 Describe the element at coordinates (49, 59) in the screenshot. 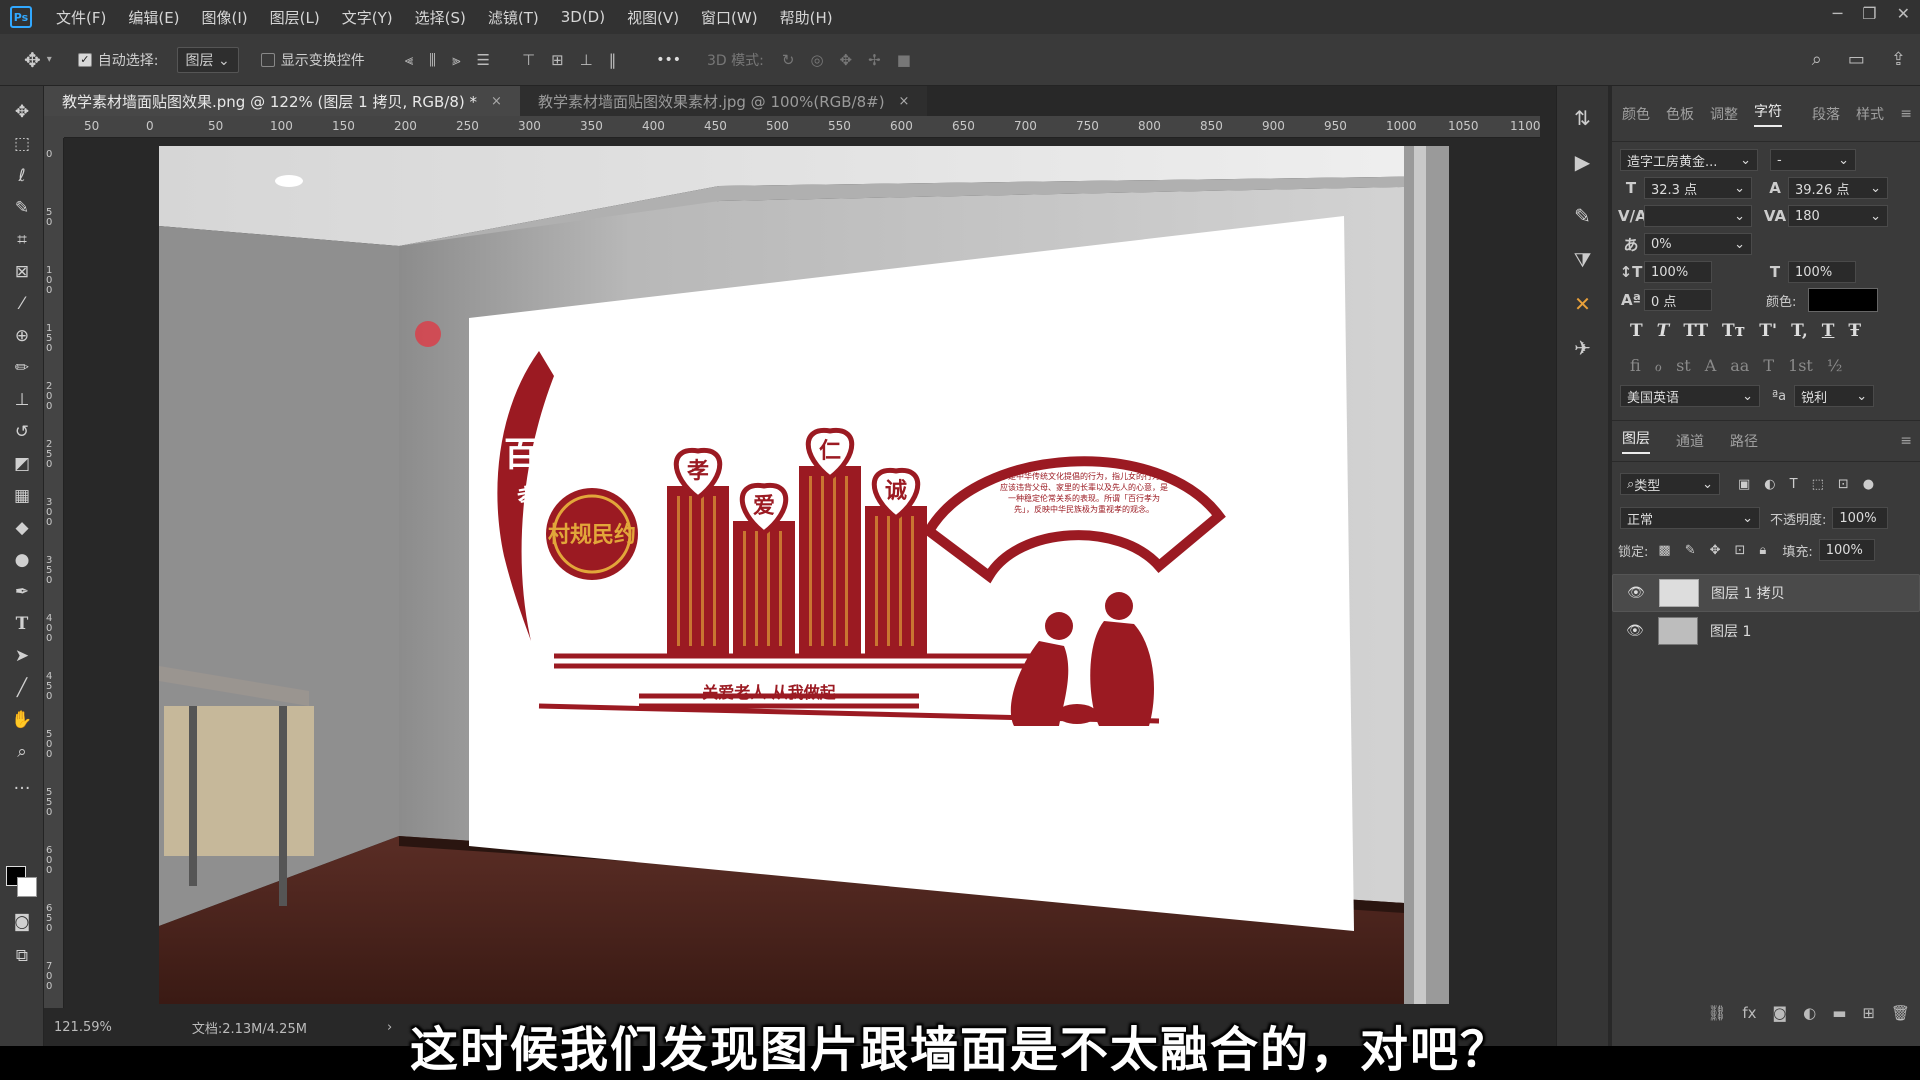

I see `tool-preset-chevron-icon: ▾` at that location.